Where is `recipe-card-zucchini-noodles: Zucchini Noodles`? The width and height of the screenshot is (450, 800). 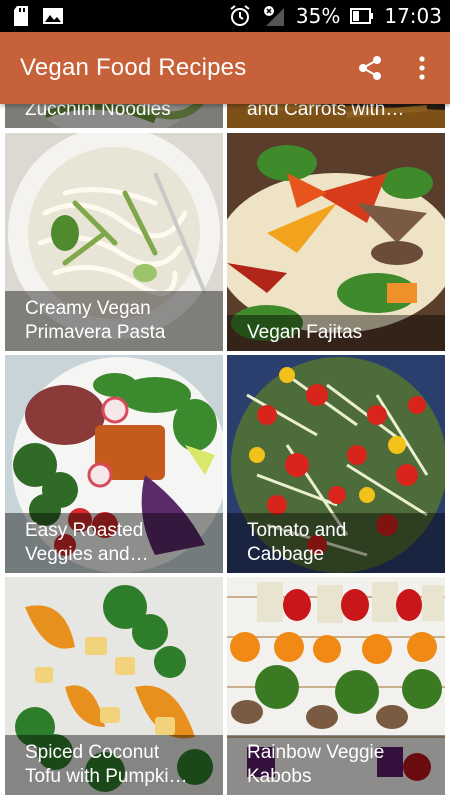 recipe-card-zucchini-noodles: Zucchini Noodles is located at coordinates (114, 116).